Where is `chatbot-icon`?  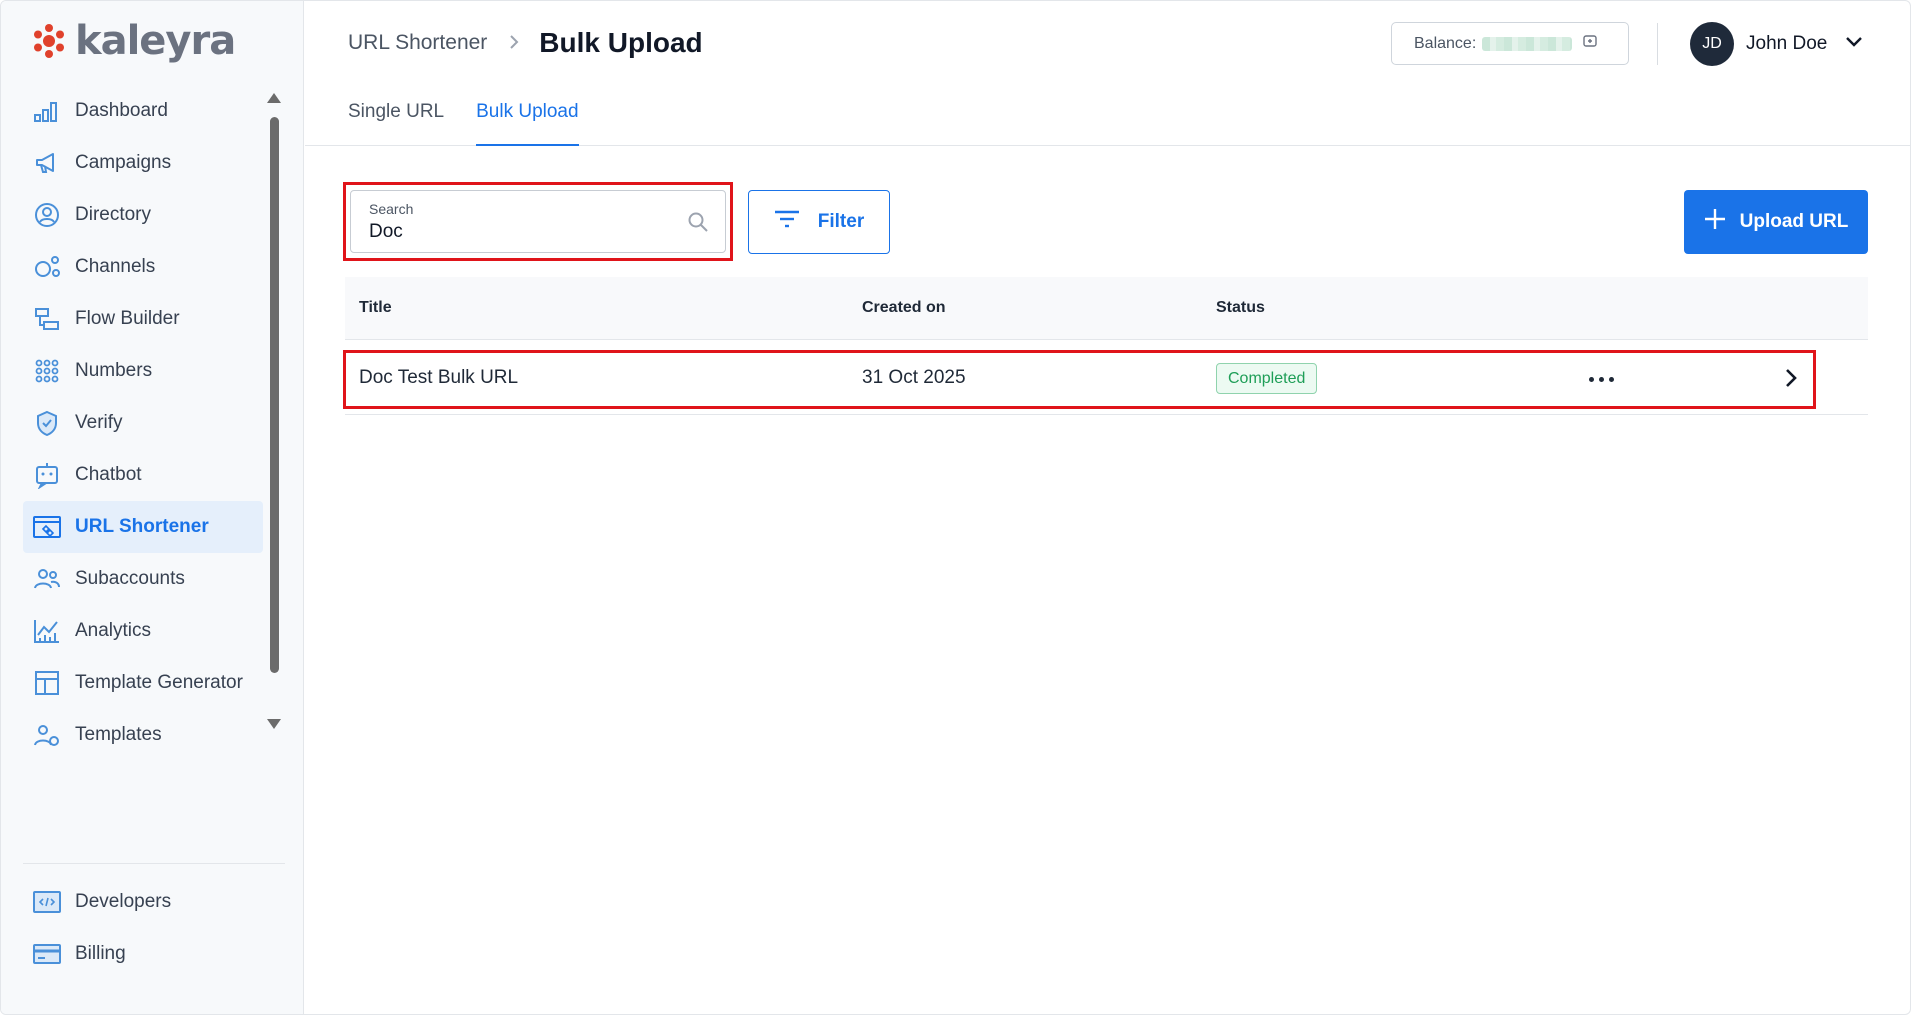
chatbot-icon is located at coordinates (47, 475).